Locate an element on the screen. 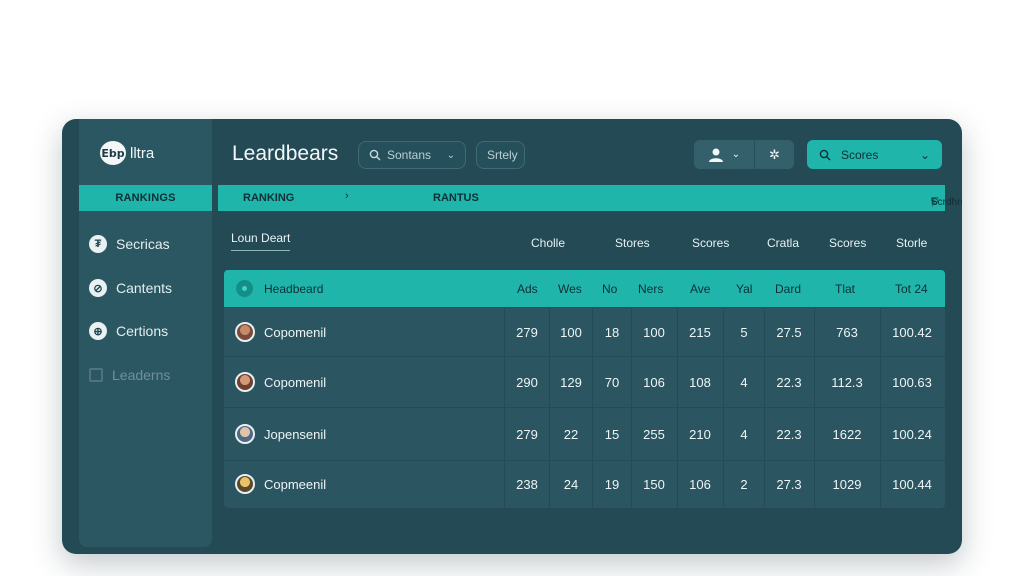  grid-icon is located at coordinates (96, 375).